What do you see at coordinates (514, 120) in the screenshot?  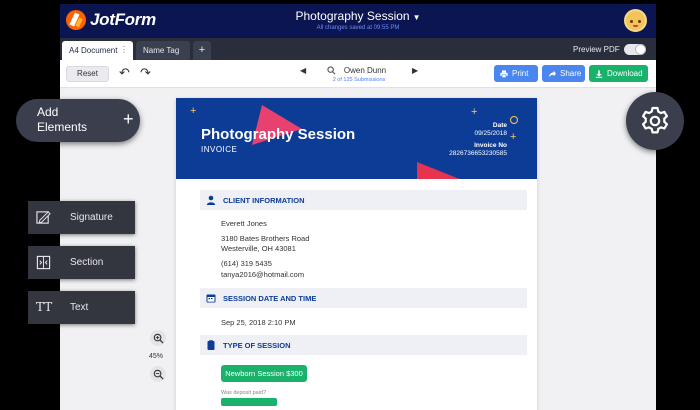 I see `ring-decoration` at bounding box center [514, 120].